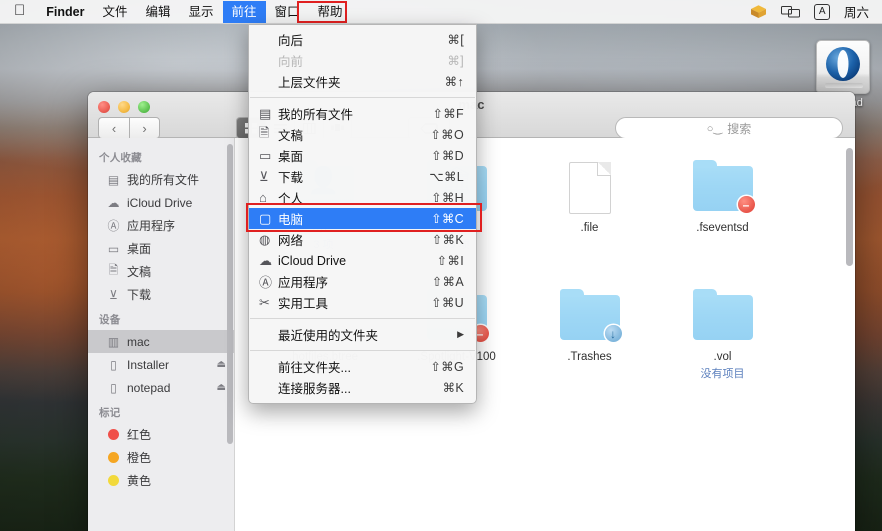 This screenshot has width=882, height=531. I want to click on sidebar-item-桌面: ▭ 桌面, so click(161, 248).